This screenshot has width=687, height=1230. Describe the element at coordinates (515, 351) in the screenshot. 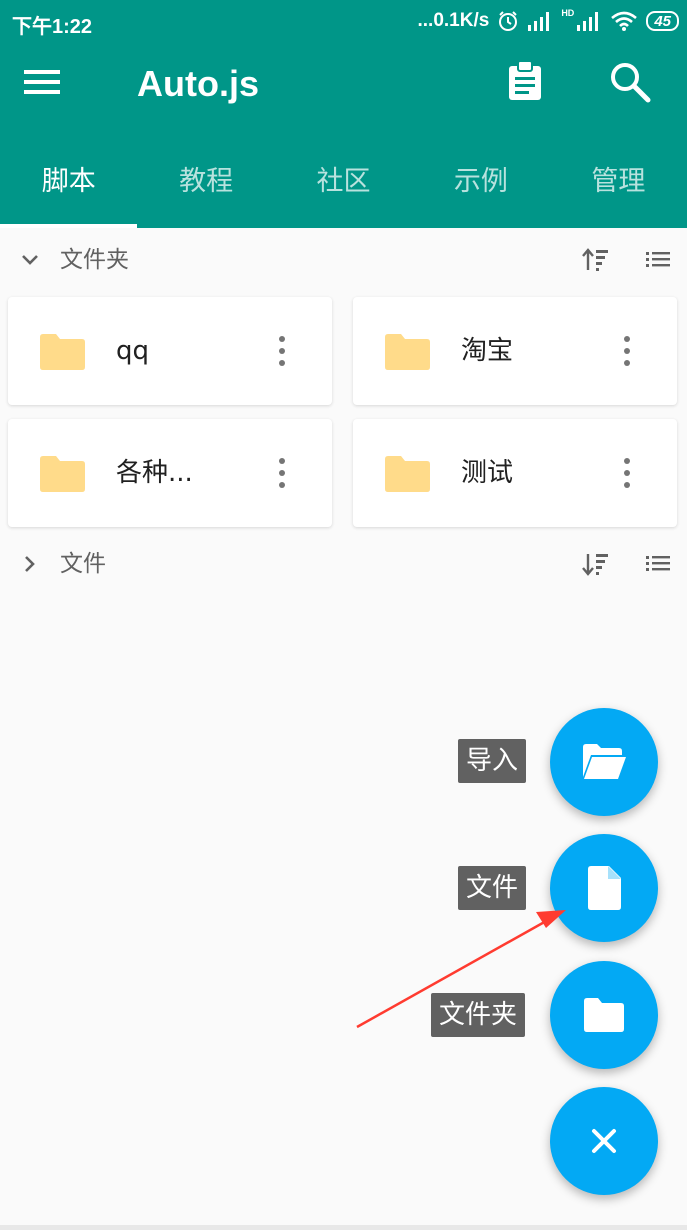

I see `folder-card: 淘宝` at that location.